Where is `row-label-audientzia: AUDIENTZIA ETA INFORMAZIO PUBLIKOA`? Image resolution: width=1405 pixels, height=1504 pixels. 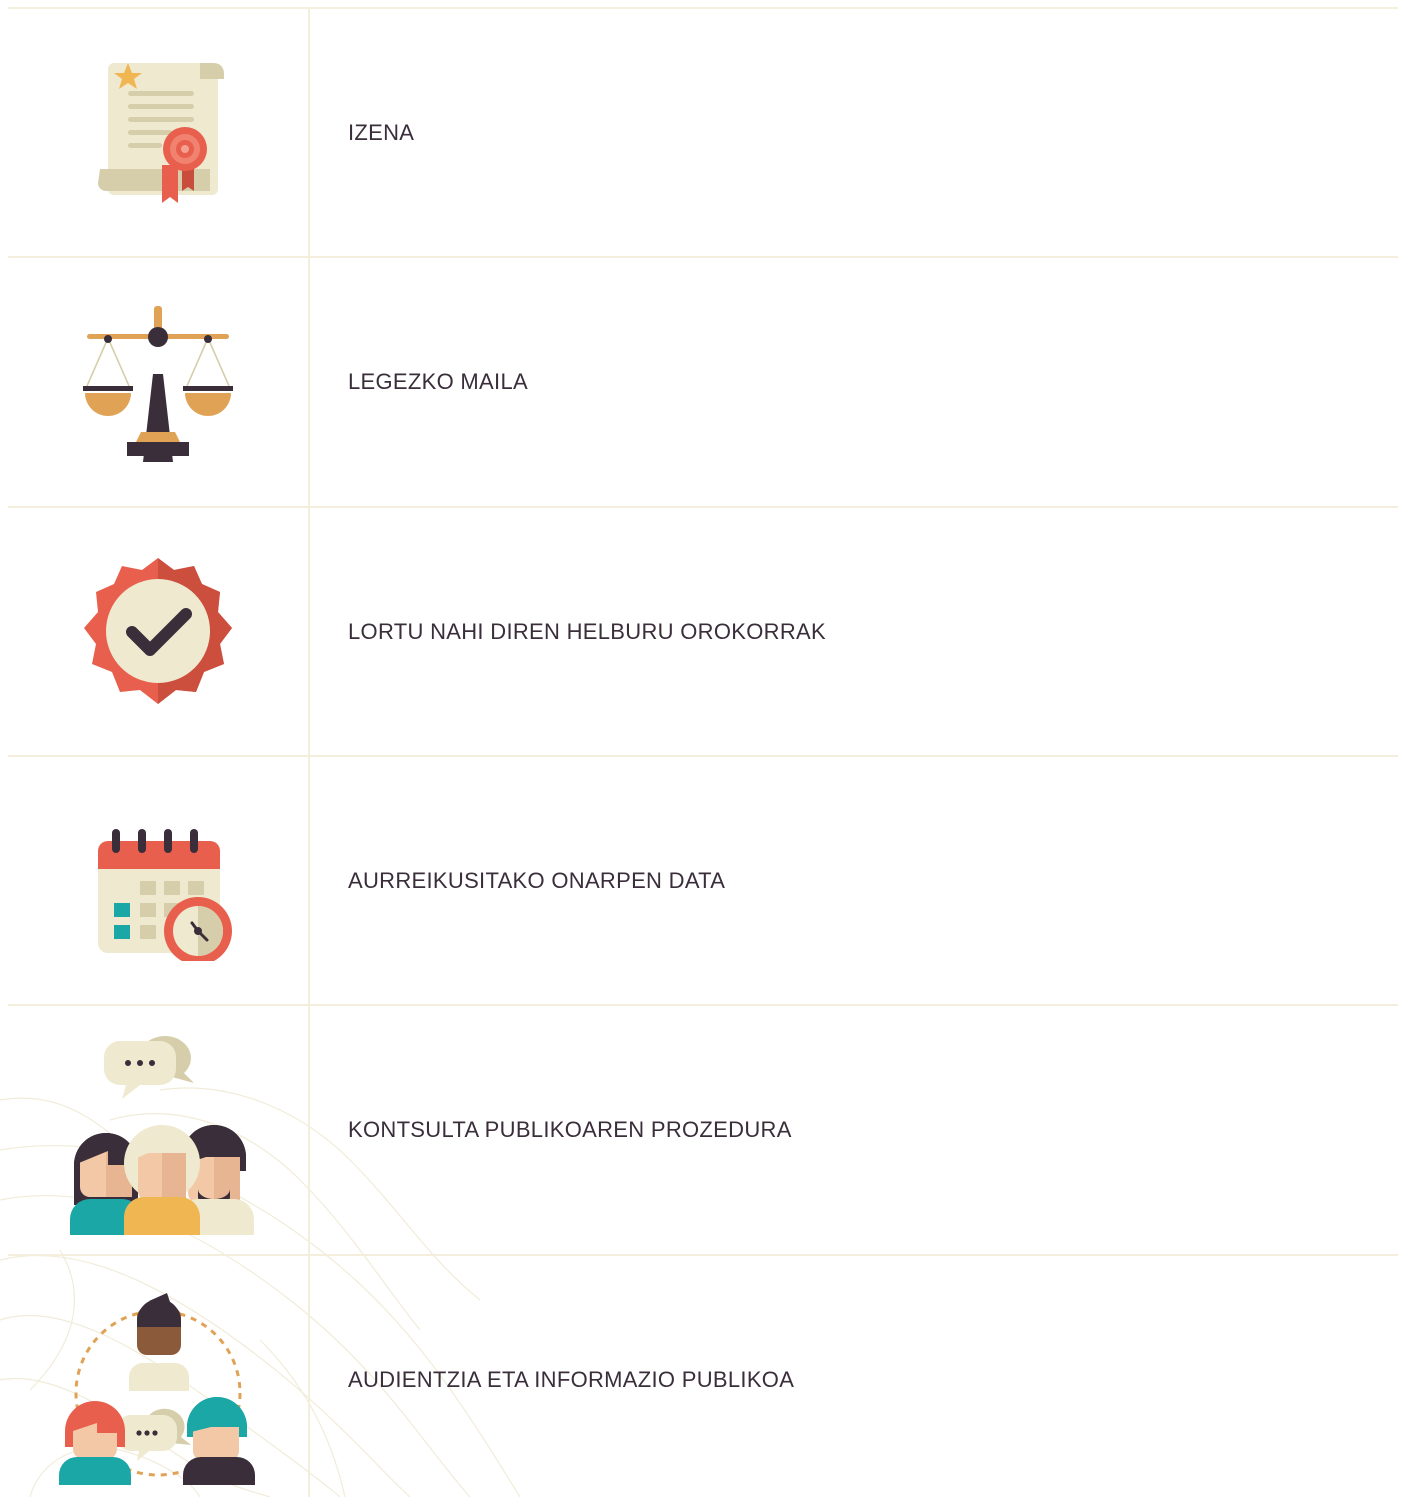
row-label-audientzia: AUDIENTZIA ETA INFORMAZIO PUBLIKOA is located at coordinates (571, 1379).